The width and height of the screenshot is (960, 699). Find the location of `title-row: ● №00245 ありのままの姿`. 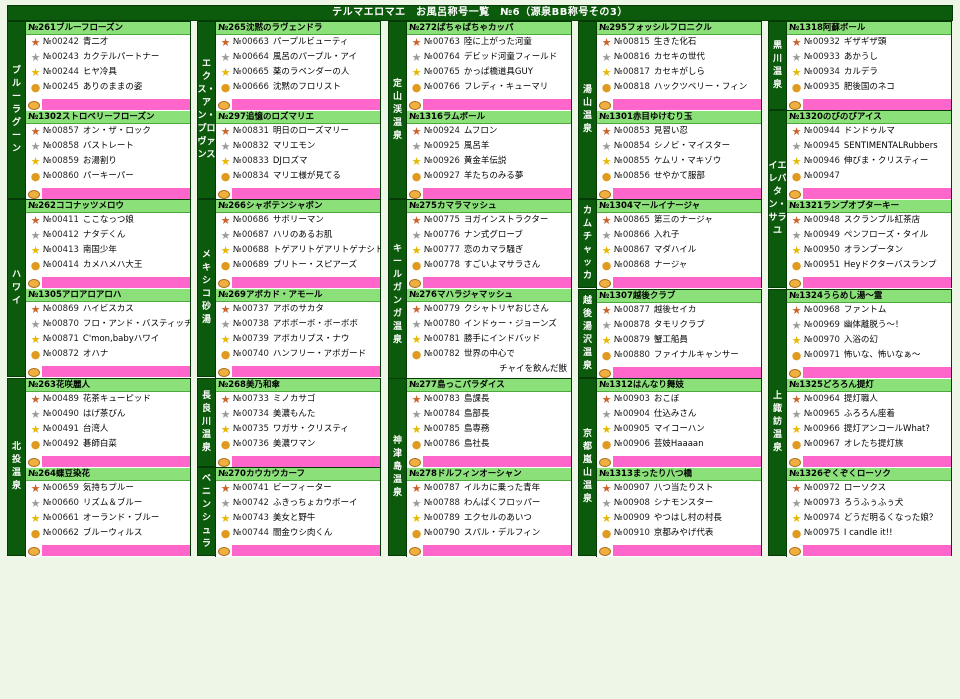

title-row: ● №00245 ありのままの姿 is located at coordinates (108, 87).